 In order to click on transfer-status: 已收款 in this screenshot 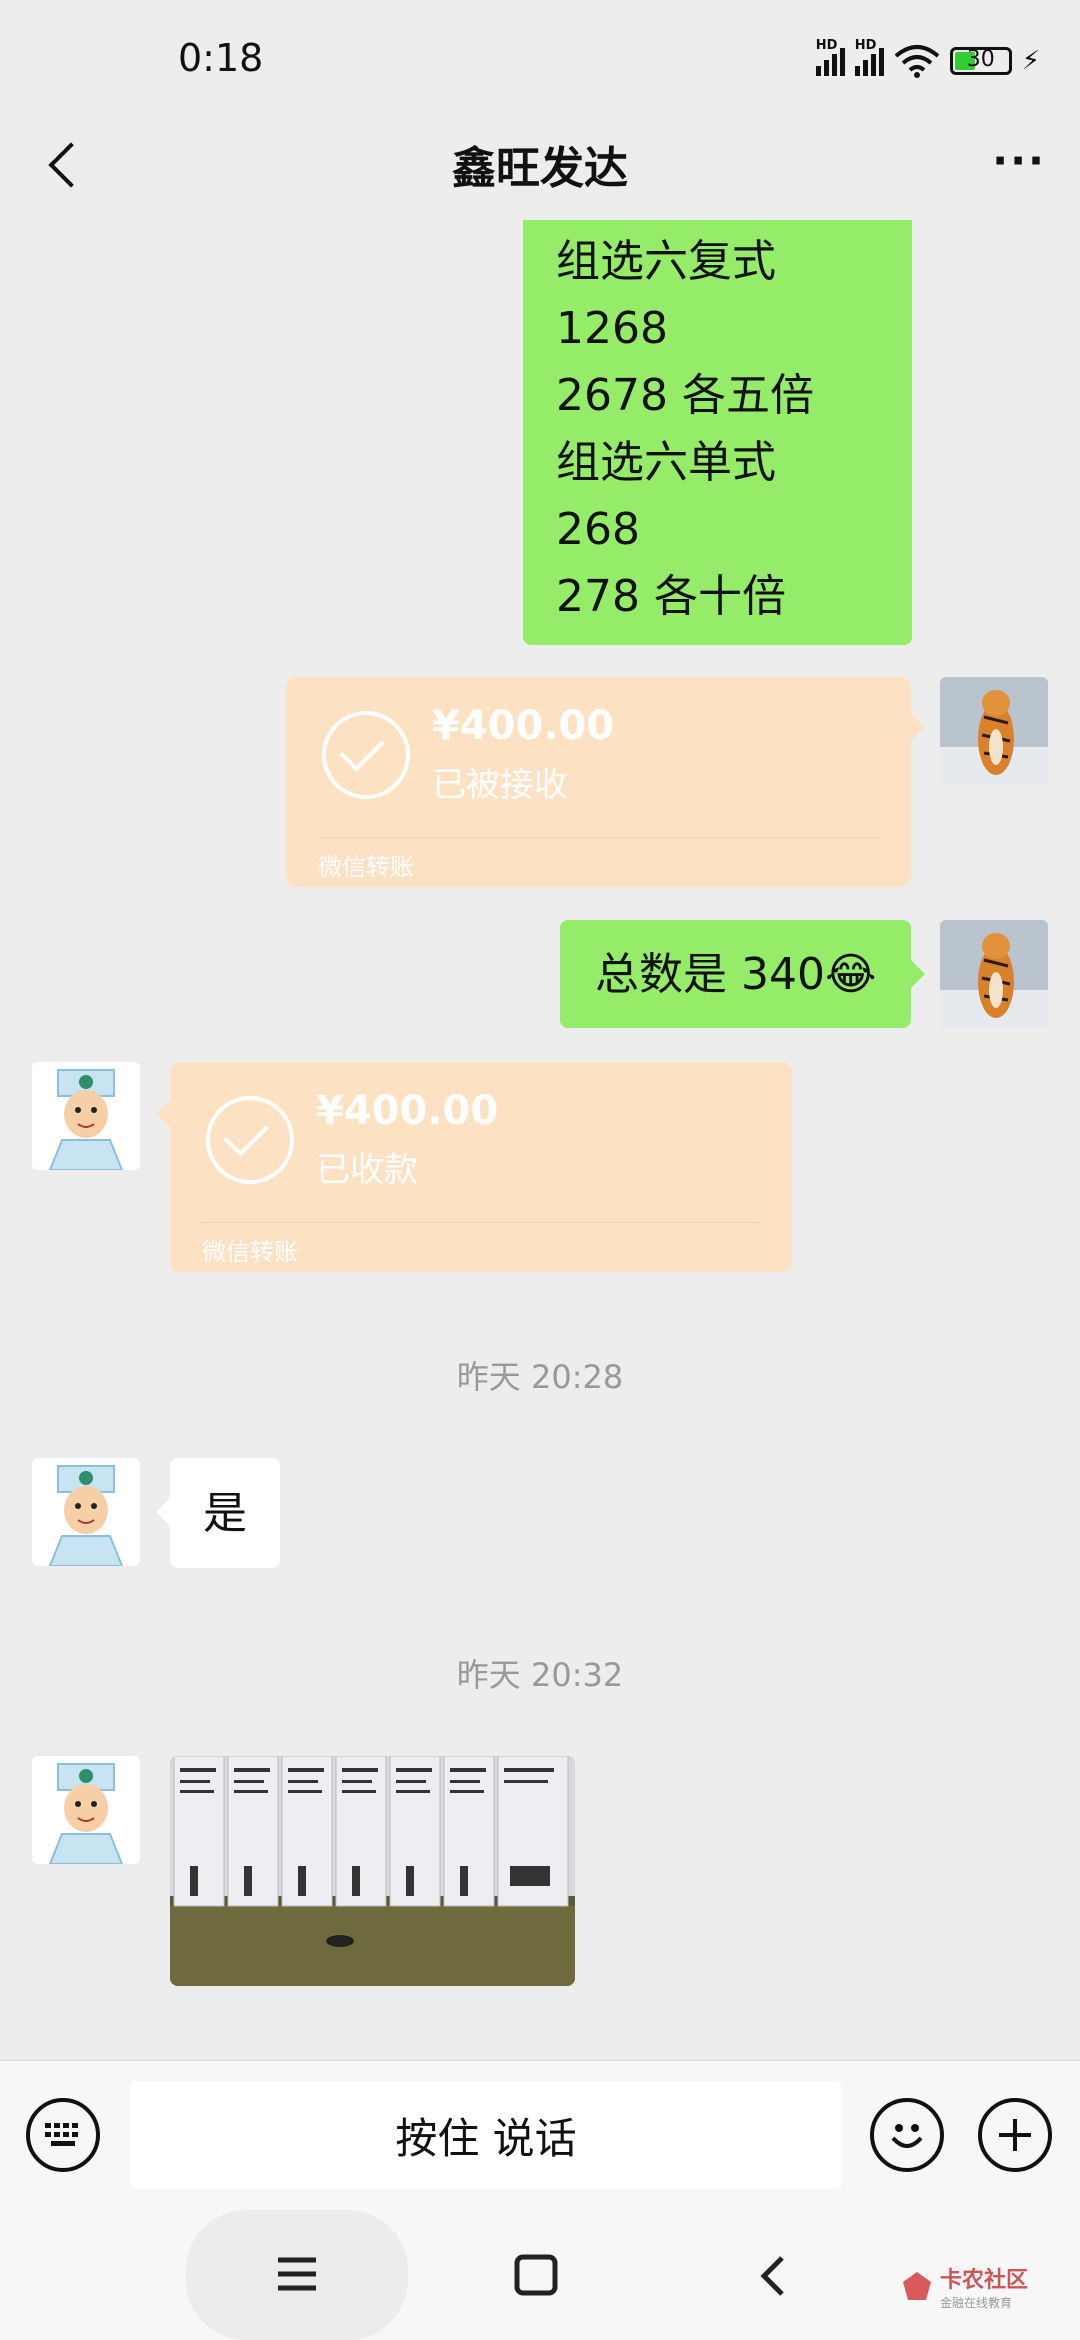, I will do `click(367, 1170)`.